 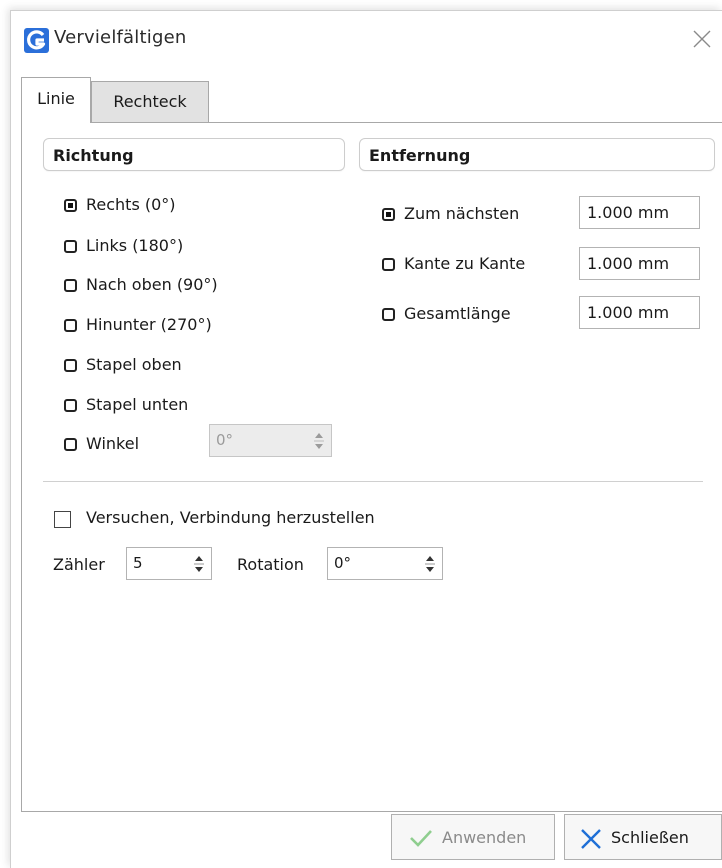 I want to click on count-spinbox: 5, so click(x=169, y=563).